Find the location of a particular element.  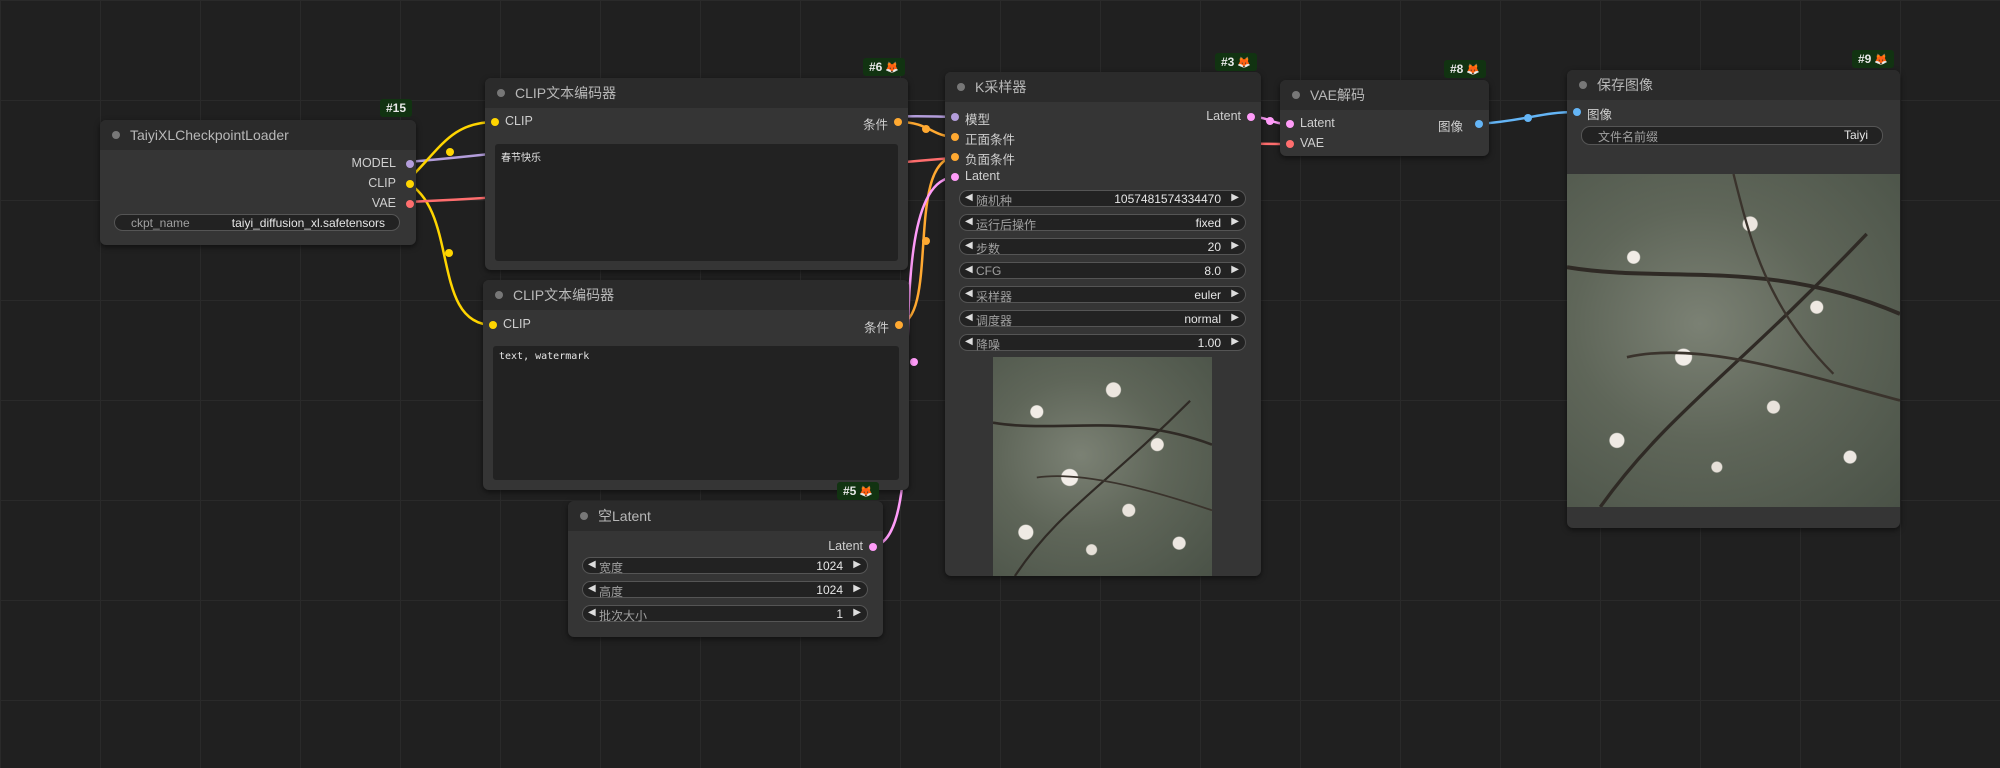

wire-clip-negative is located at coordinates (449, 253).